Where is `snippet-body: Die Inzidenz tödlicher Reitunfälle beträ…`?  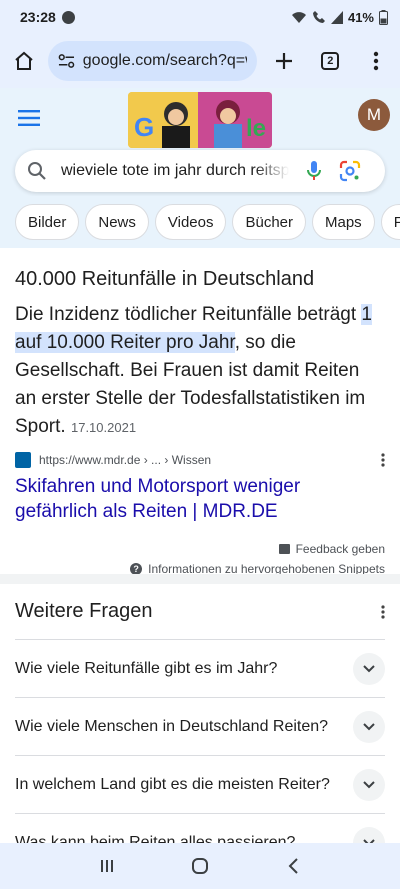 snippet-body: Die Inzidenz tödlicher Reitunfälle beträ… is located at coordinates (200, 371).